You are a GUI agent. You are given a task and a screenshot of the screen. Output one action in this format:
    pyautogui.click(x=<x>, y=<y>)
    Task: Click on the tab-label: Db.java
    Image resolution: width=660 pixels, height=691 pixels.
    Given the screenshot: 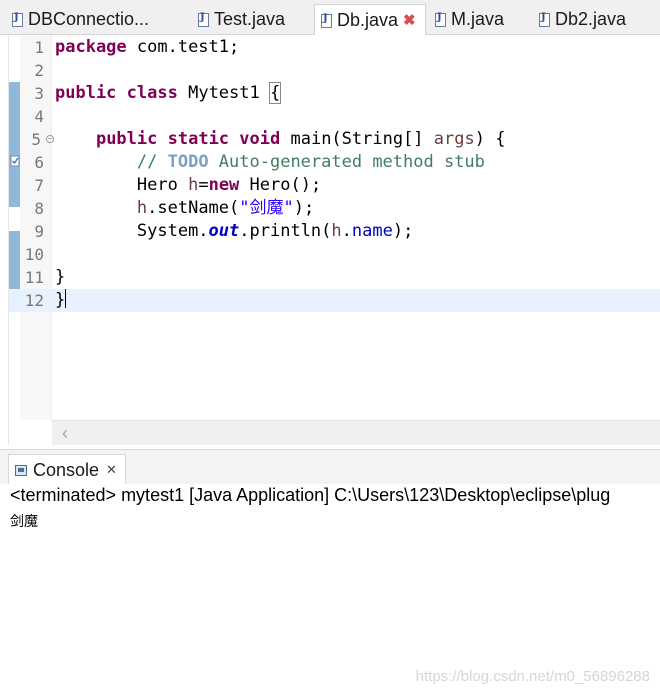 What is the action you would take?
    pyautogui.click(x=368, y=20)
    